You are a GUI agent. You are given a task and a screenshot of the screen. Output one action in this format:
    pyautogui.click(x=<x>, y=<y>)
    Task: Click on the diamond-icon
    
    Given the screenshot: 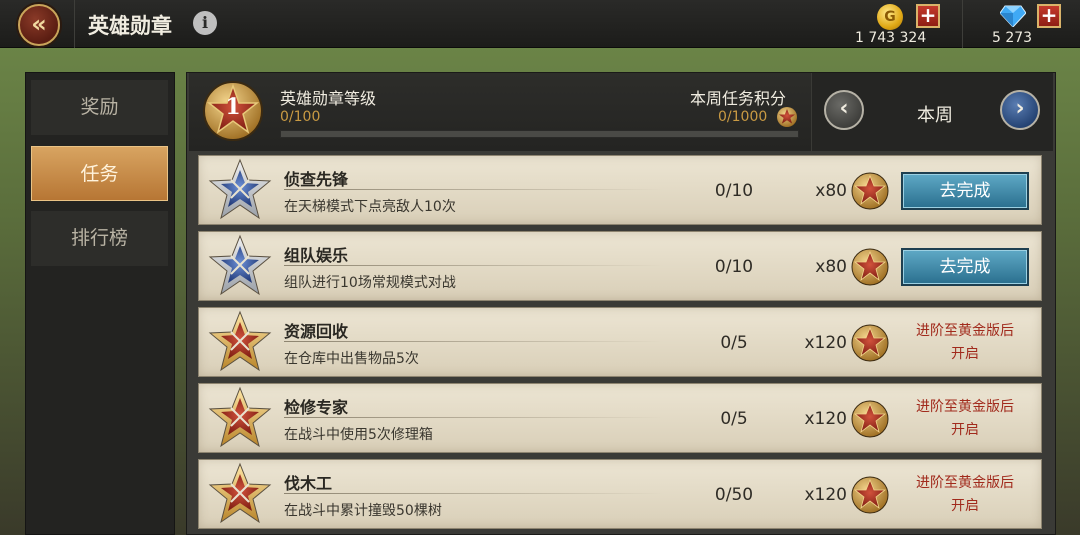 What is the action you would take?
    pyautogui.click(x=1013, y=16)
    